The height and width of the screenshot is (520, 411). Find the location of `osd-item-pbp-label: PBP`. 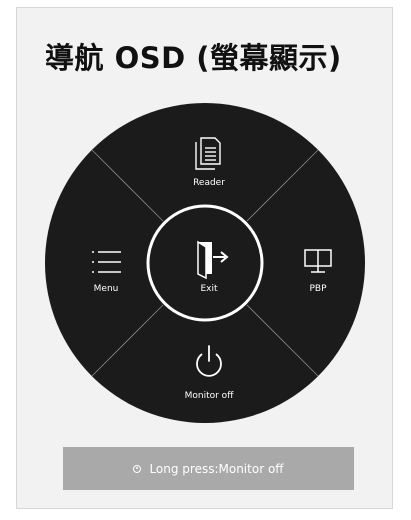

osd-item-pbp-label: PBP is located at coordinates (318, 289).